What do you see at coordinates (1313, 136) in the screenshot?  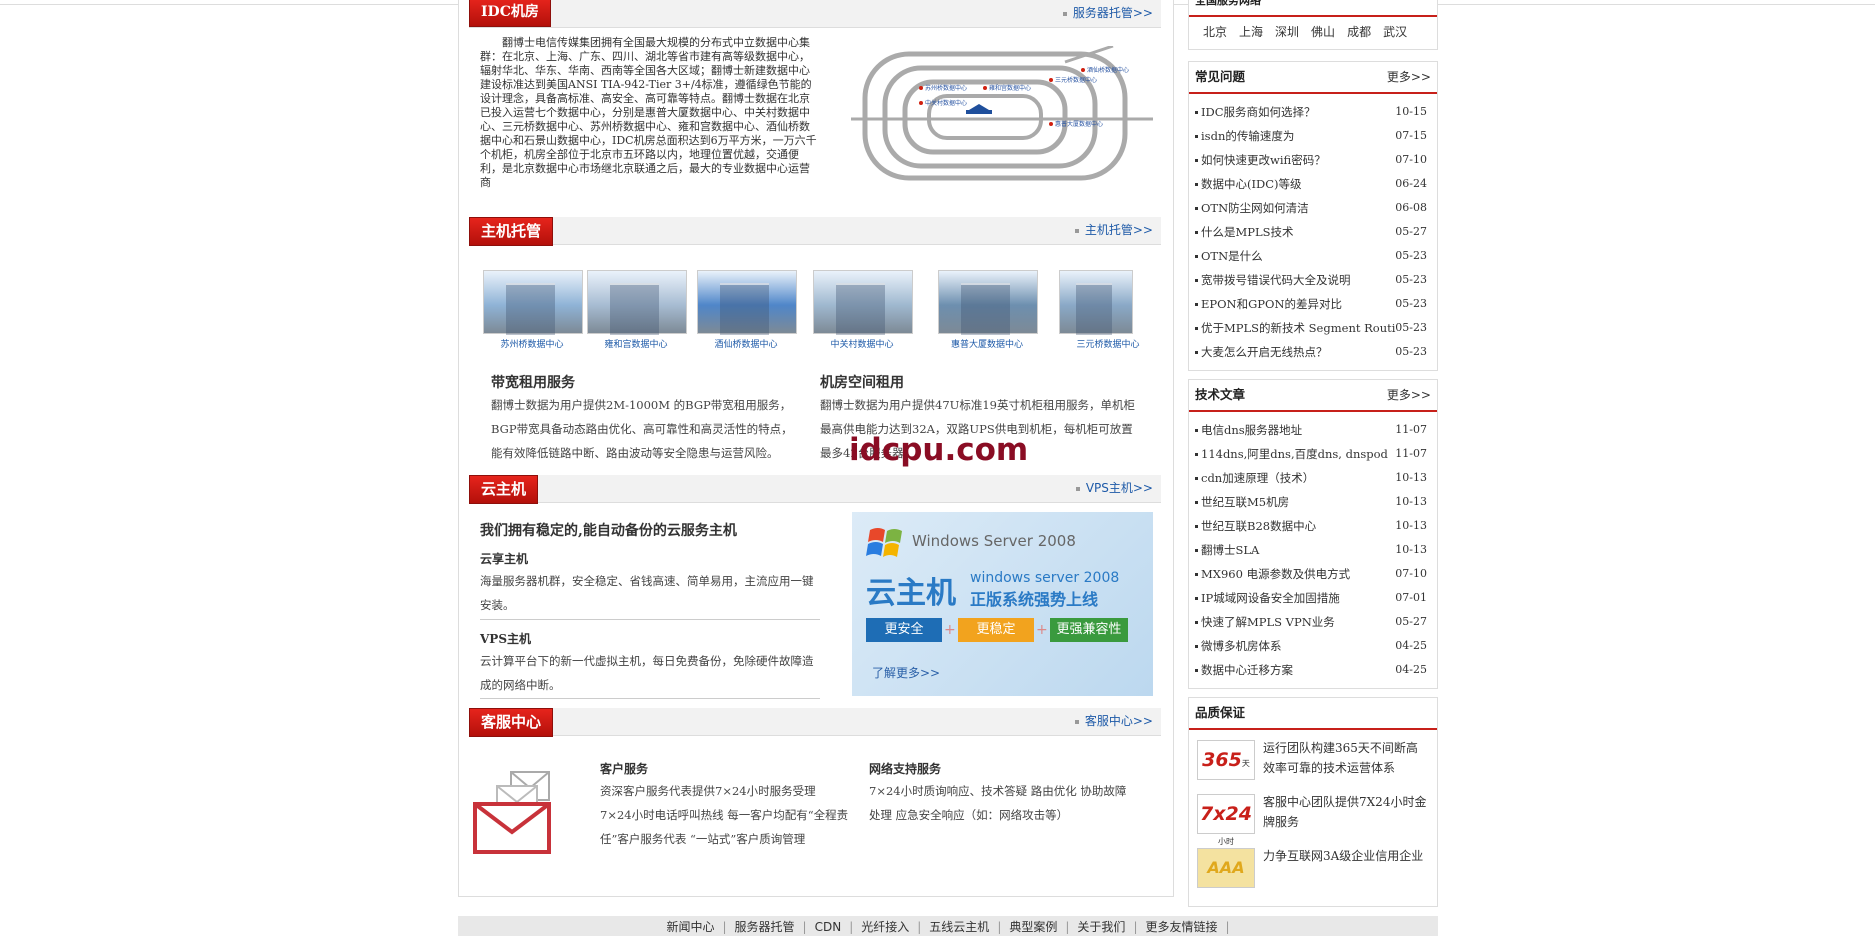 I see `list-item: isdn的传输速度为 07-15` at bounding box center [1313, 136].